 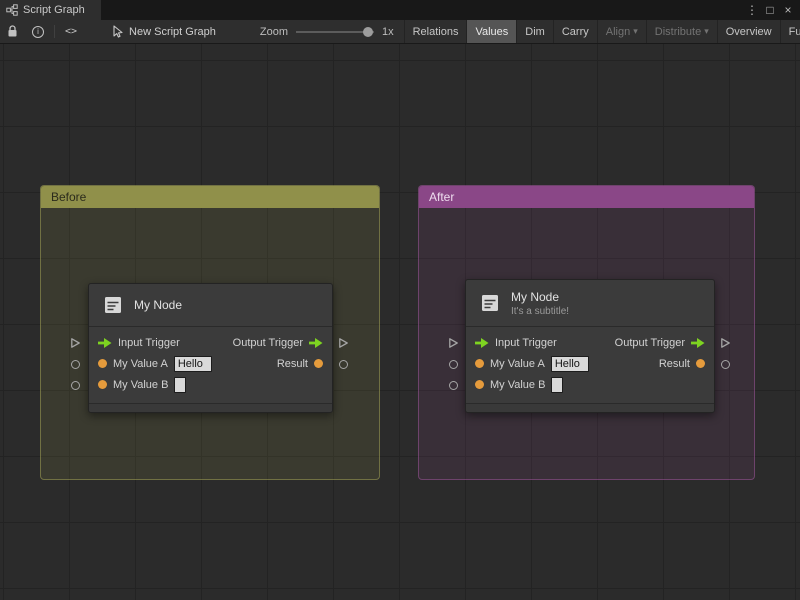 What do you see at coordinates (442, 197) in the screenshot?
I see `group-label: After` at bounding box center [442, 197].